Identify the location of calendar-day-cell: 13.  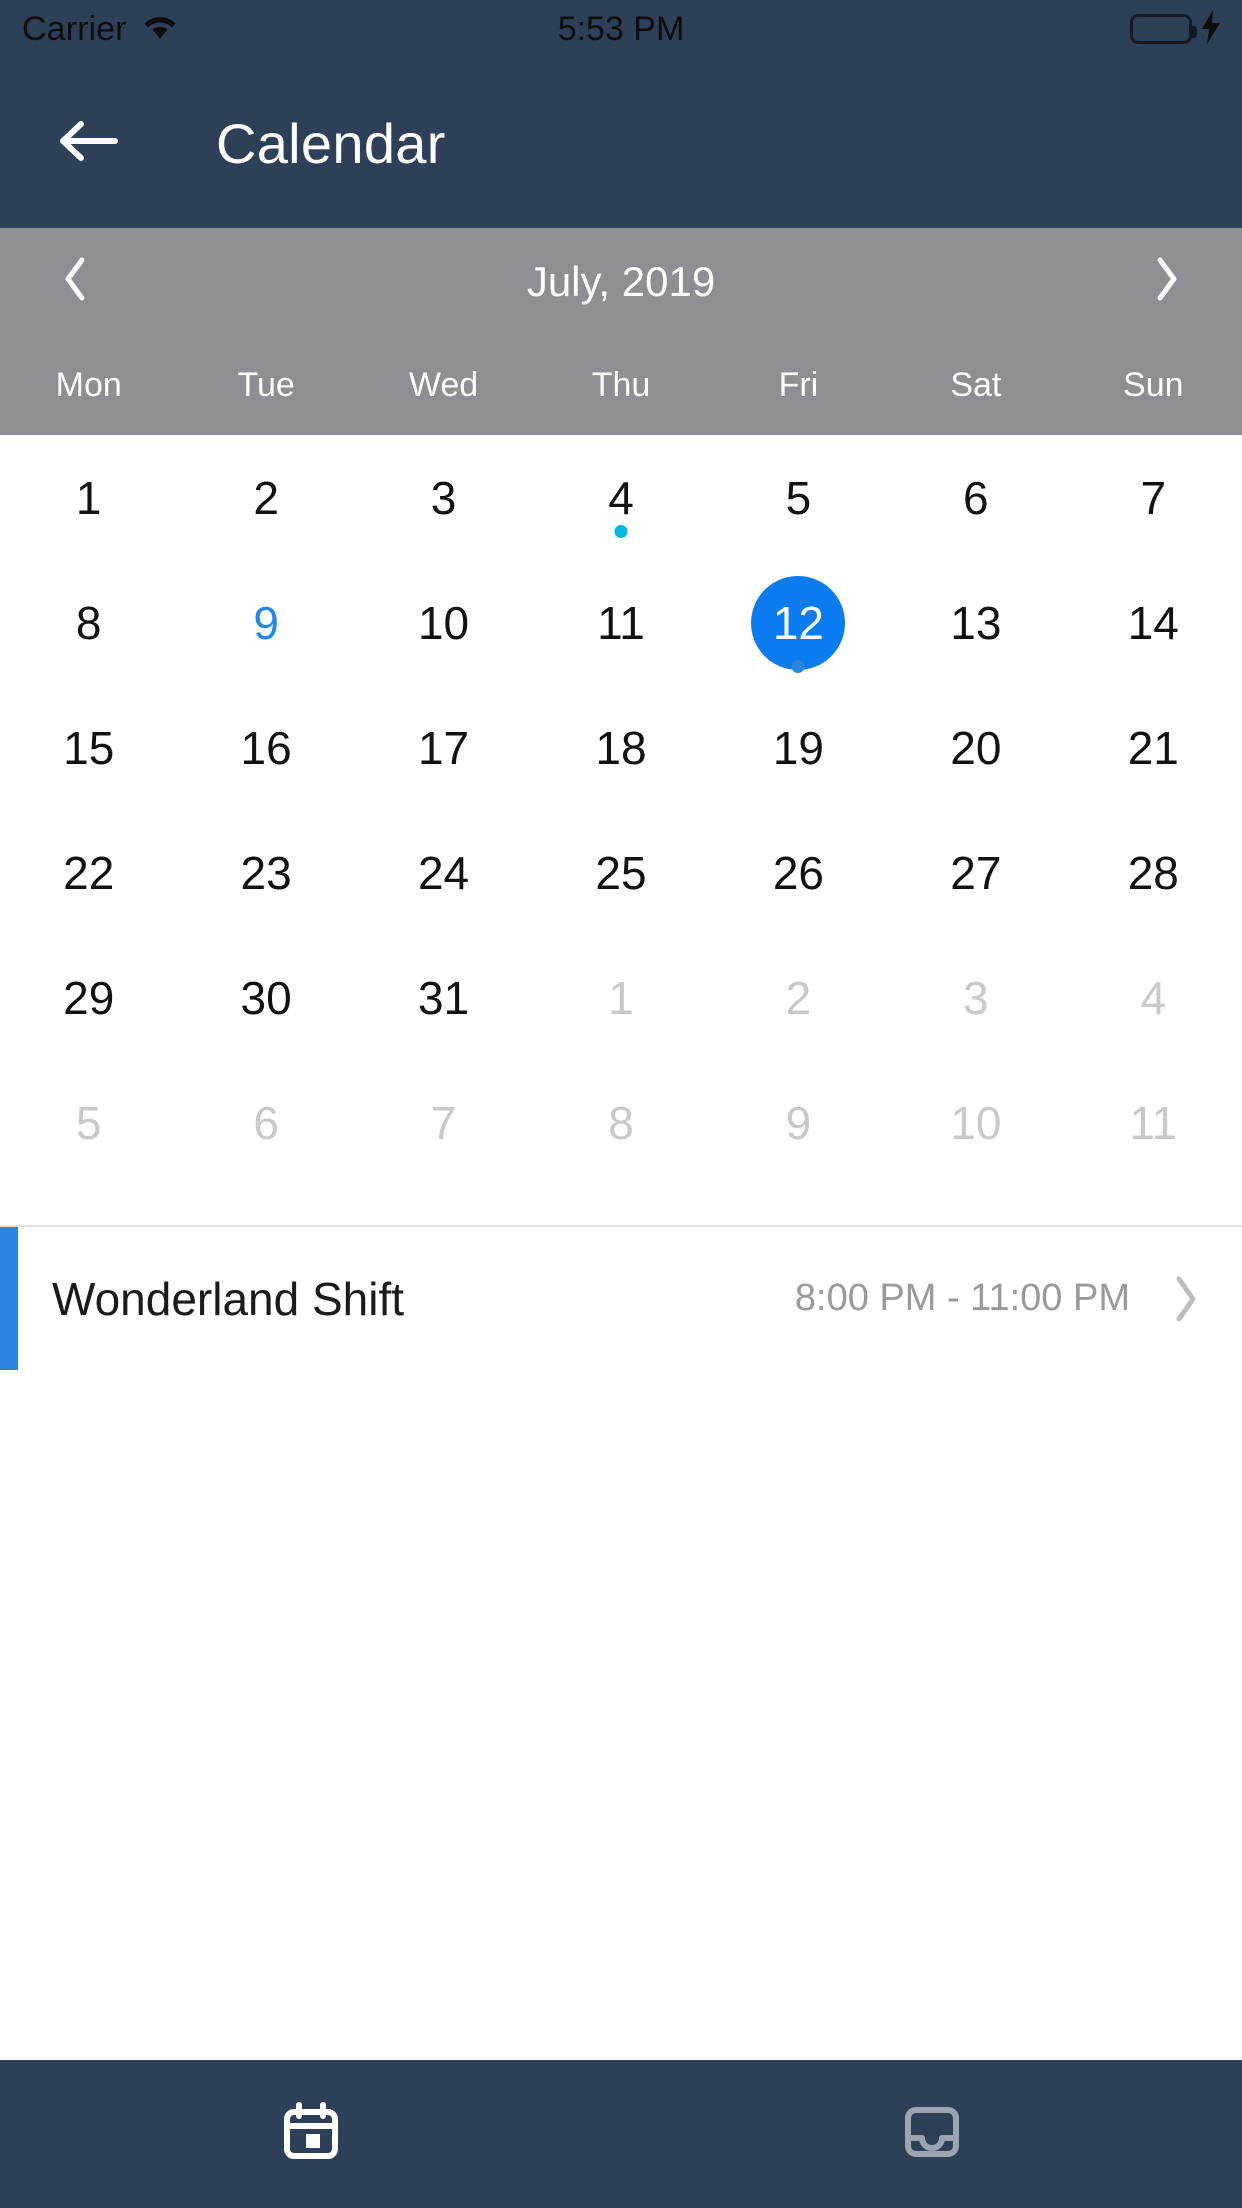
(975, 622).